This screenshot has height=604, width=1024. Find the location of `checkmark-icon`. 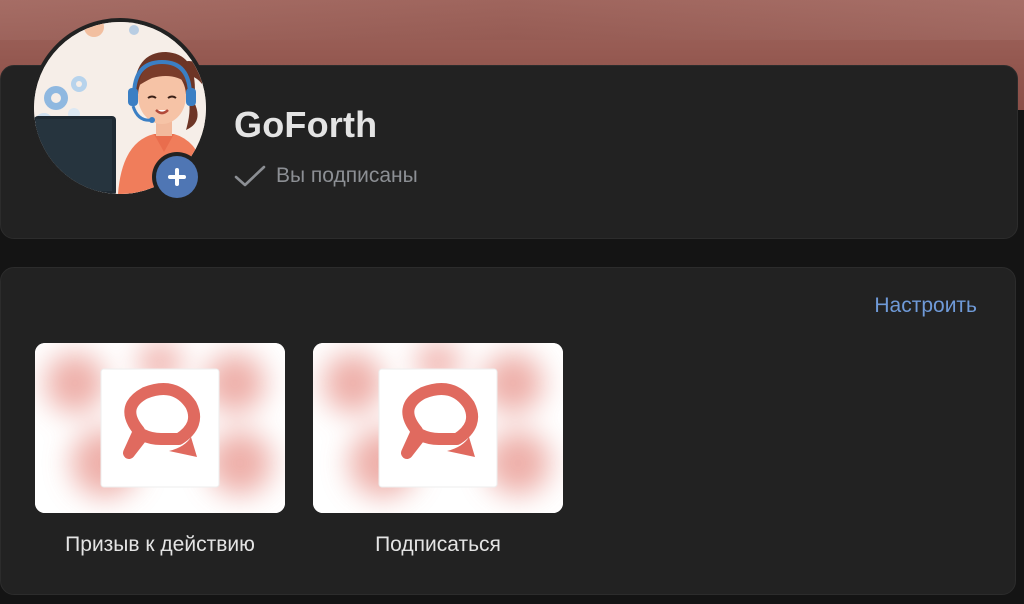

checkmark-icon is located at coordinates (250, 176).